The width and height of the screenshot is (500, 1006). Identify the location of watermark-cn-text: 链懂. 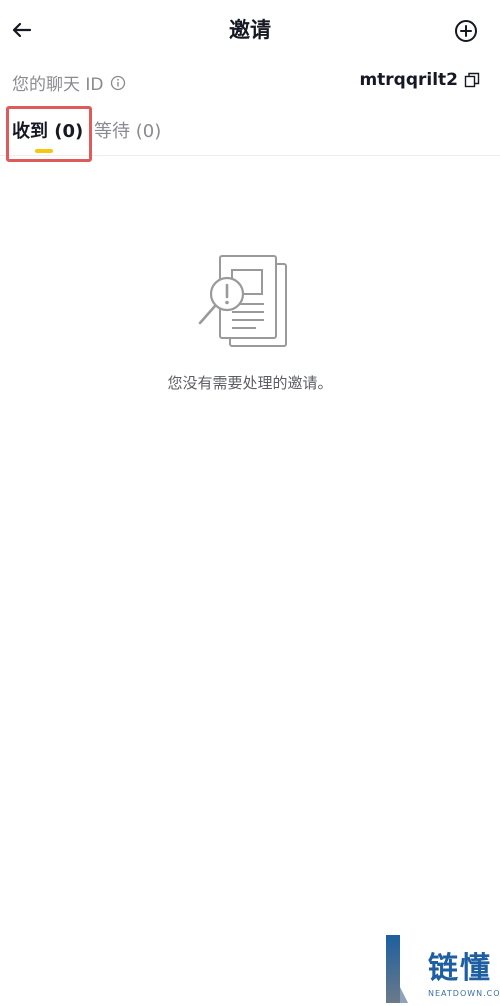
(460, 968).